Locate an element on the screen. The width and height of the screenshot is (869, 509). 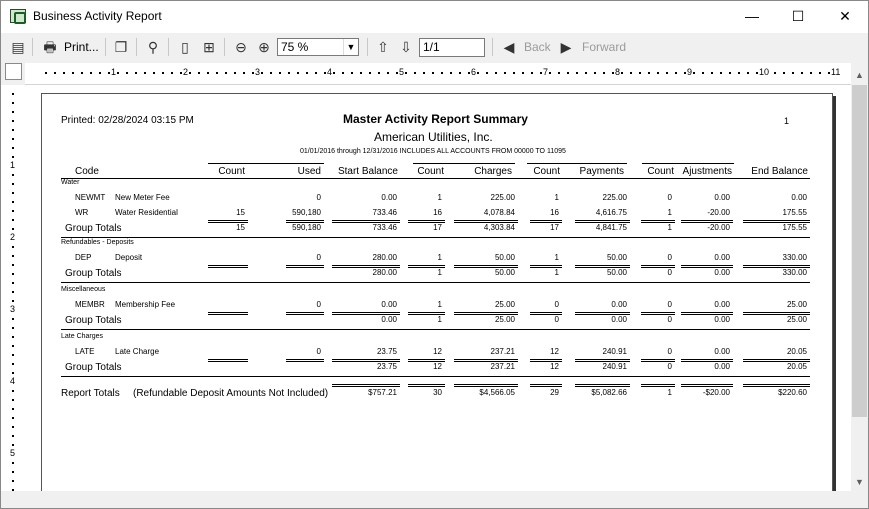
group-total-value: 0 is located at coordinates (669, 319).